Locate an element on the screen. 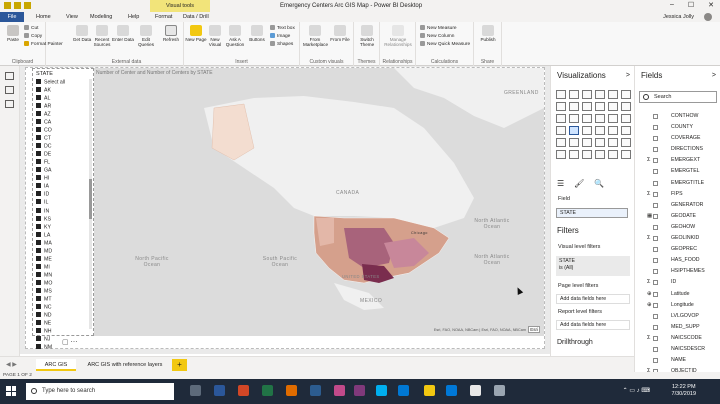 The width and height of the screenshot is (720, 404). field-item: NAME is located at coordinates (679, 360).